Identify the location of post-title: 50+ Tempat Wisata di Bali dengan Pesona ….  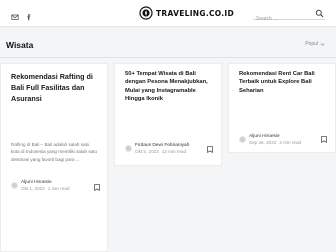
(171, 87).